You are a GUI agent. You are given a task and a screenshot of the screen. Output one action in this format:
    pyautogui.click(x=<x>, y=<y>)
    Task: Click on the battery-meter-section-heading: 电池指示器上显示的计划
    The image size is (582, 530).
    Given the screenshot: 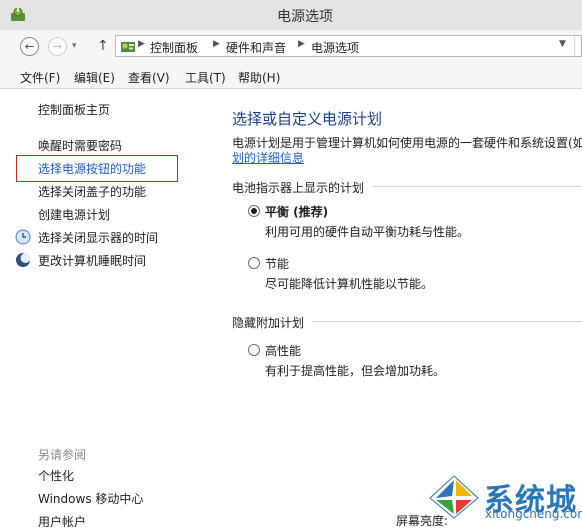 What is the action you would take?
    pyautogui.click(x=298, y=188)
    